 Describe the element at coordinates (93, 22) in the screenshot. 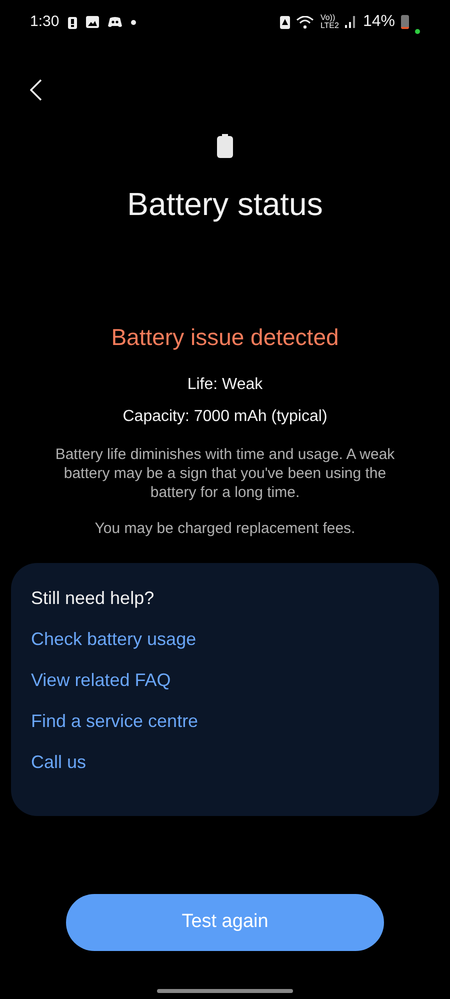

I see `image-icon` at that location.